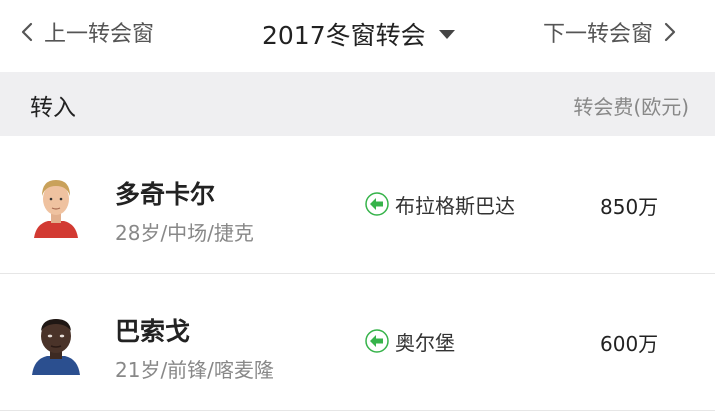 Image resolution: width=715 pixels, height=418 pixels. What do you see at coordinates (344, 35) in the screenshot?
I see `window-title: 2017冬窗转会` at bounding box center [344, 35].